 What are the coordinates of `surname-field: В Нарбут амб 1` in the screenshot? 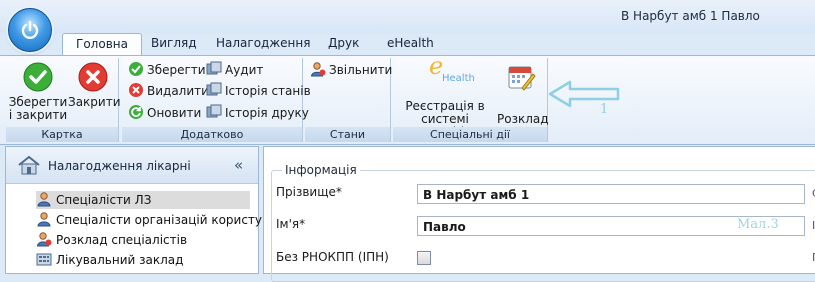 It's located at (611, 194).